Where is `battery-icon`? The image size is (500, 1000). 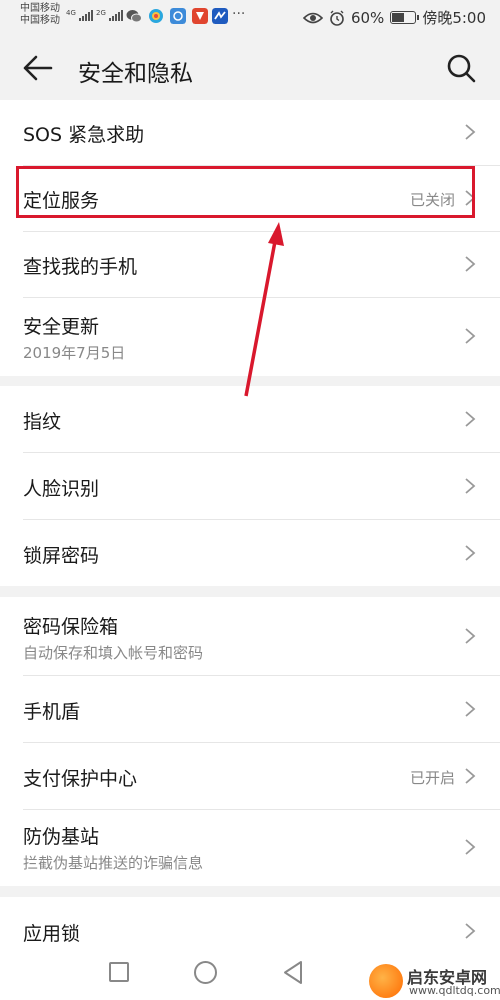 battery-icon is located at coordinates (405, 17).